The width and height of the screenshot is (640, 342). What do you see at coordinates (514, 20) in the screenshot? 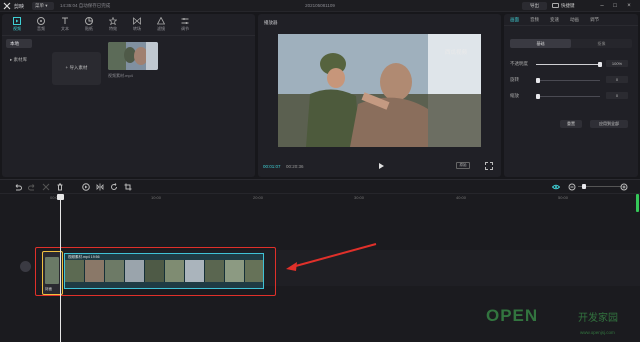
I see `tab-picture: 画面` at bounding box center [514, 20].